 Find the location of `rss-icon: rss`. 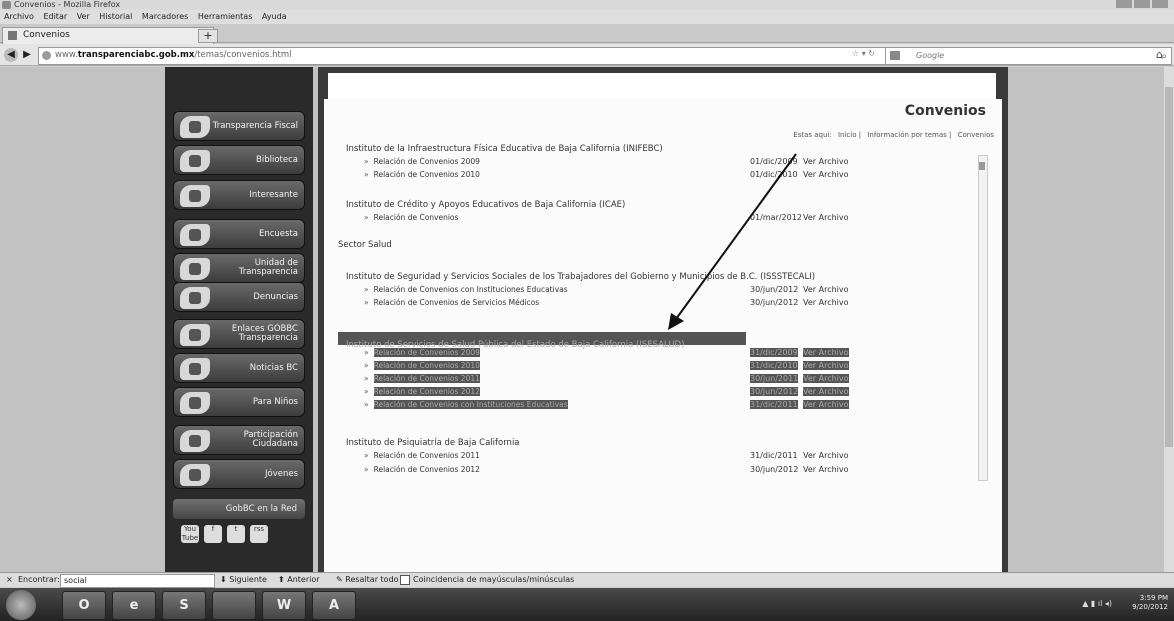

rss-icon: rss is located at coordinates (259, 534).